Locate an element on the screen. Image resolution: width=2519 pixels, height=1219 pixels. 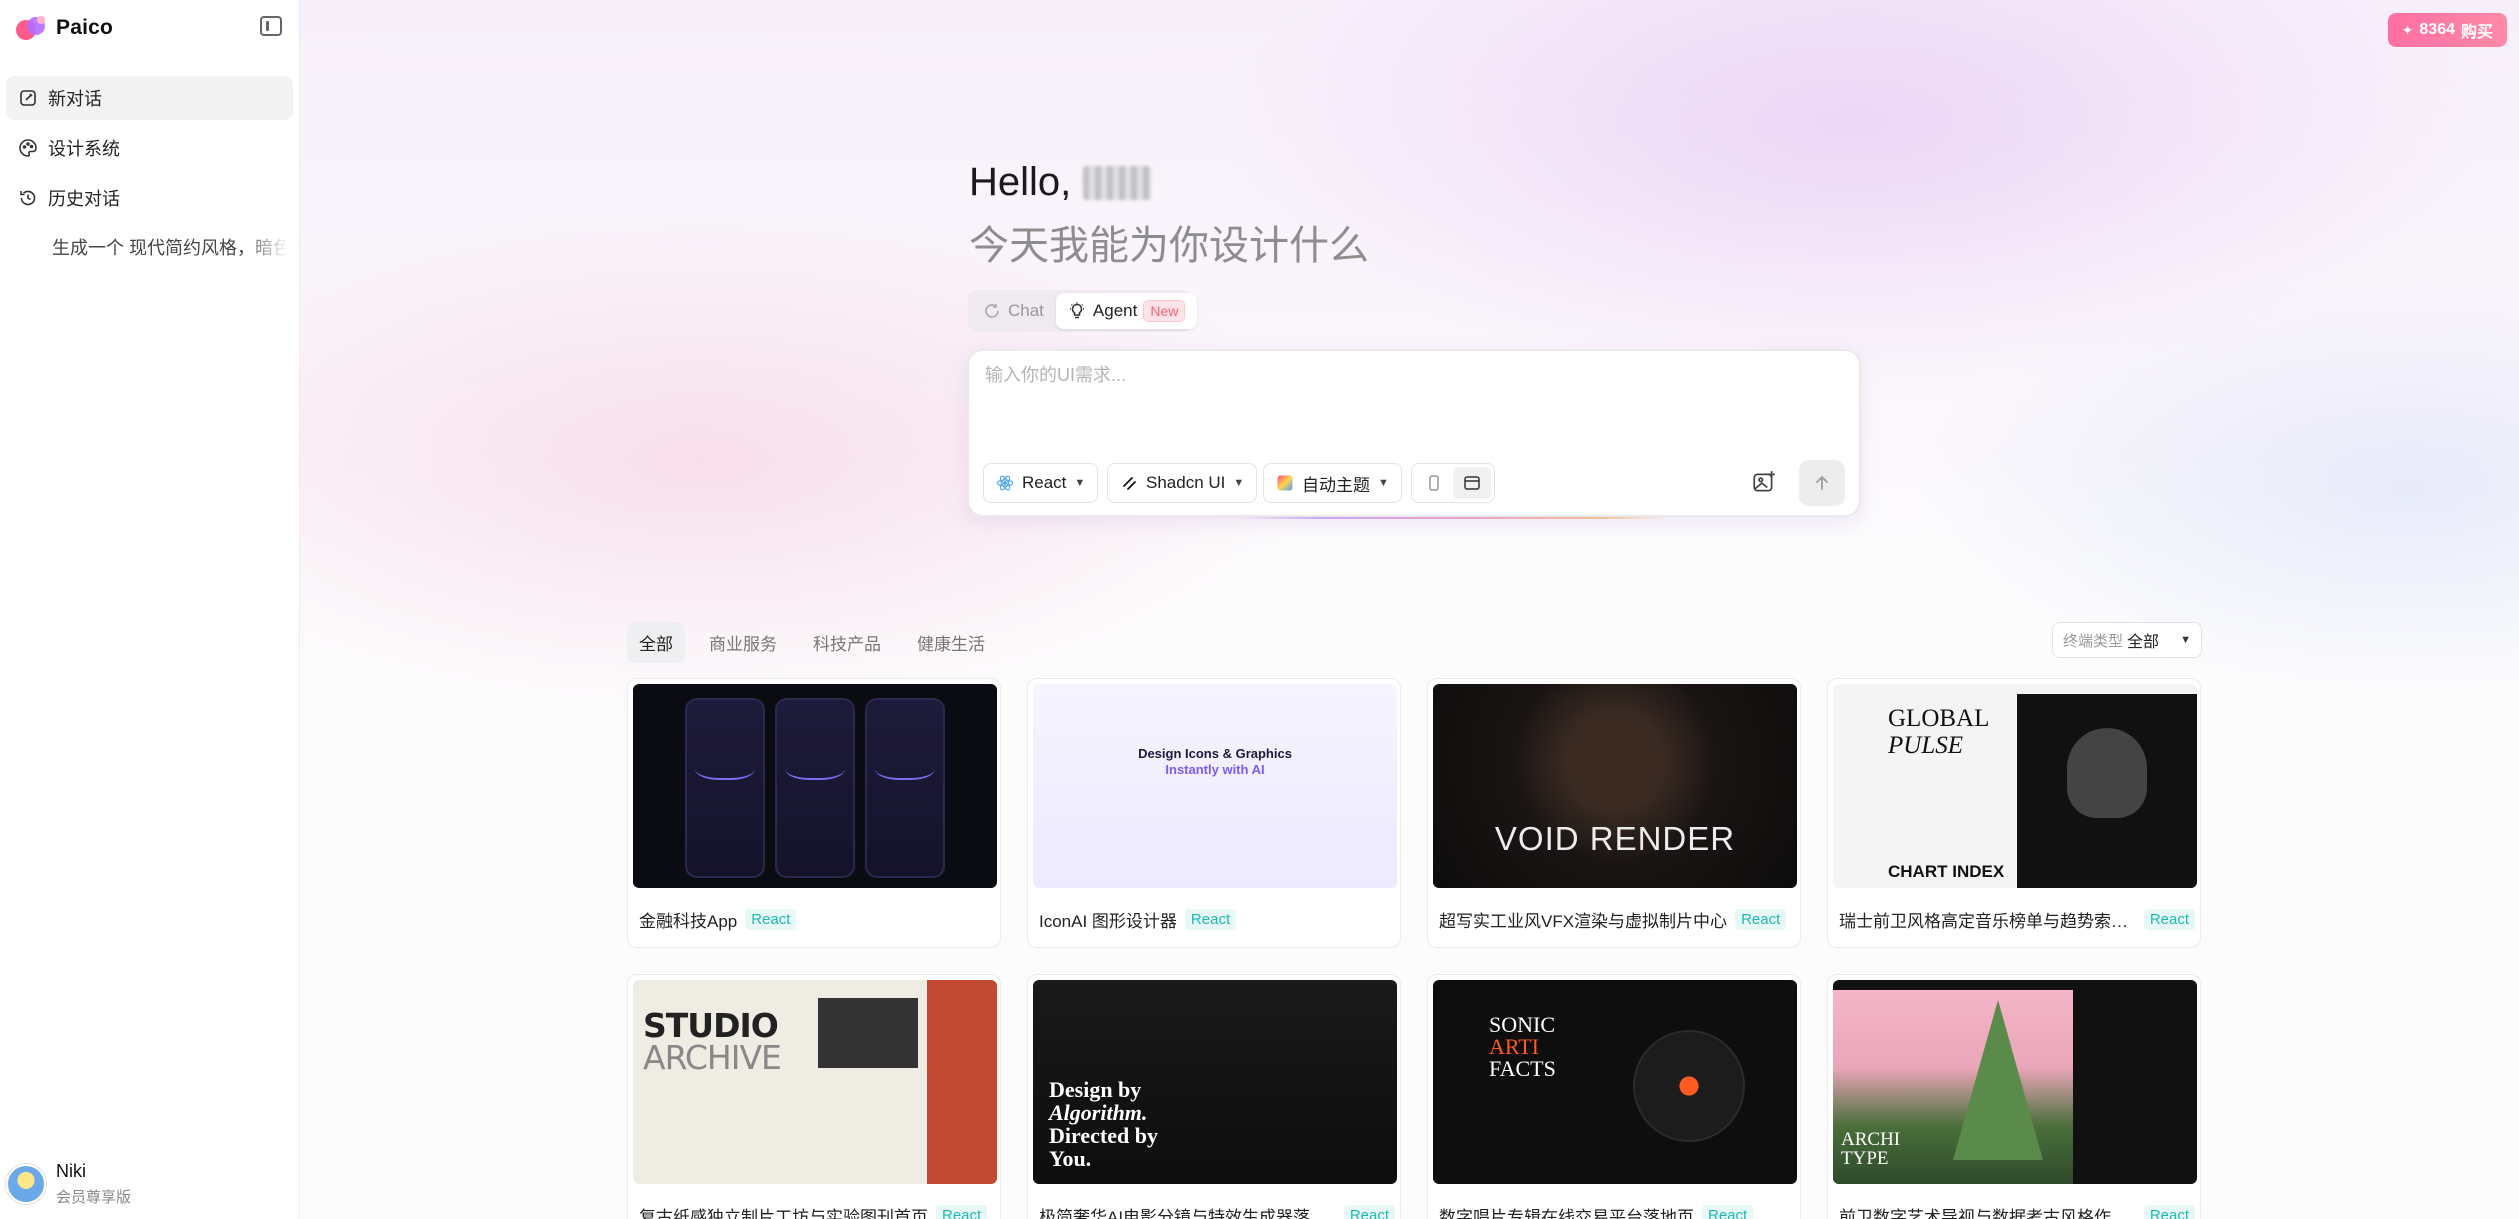
card-title: IconAI 图形设计器 is located at coordinates (1108, 921).